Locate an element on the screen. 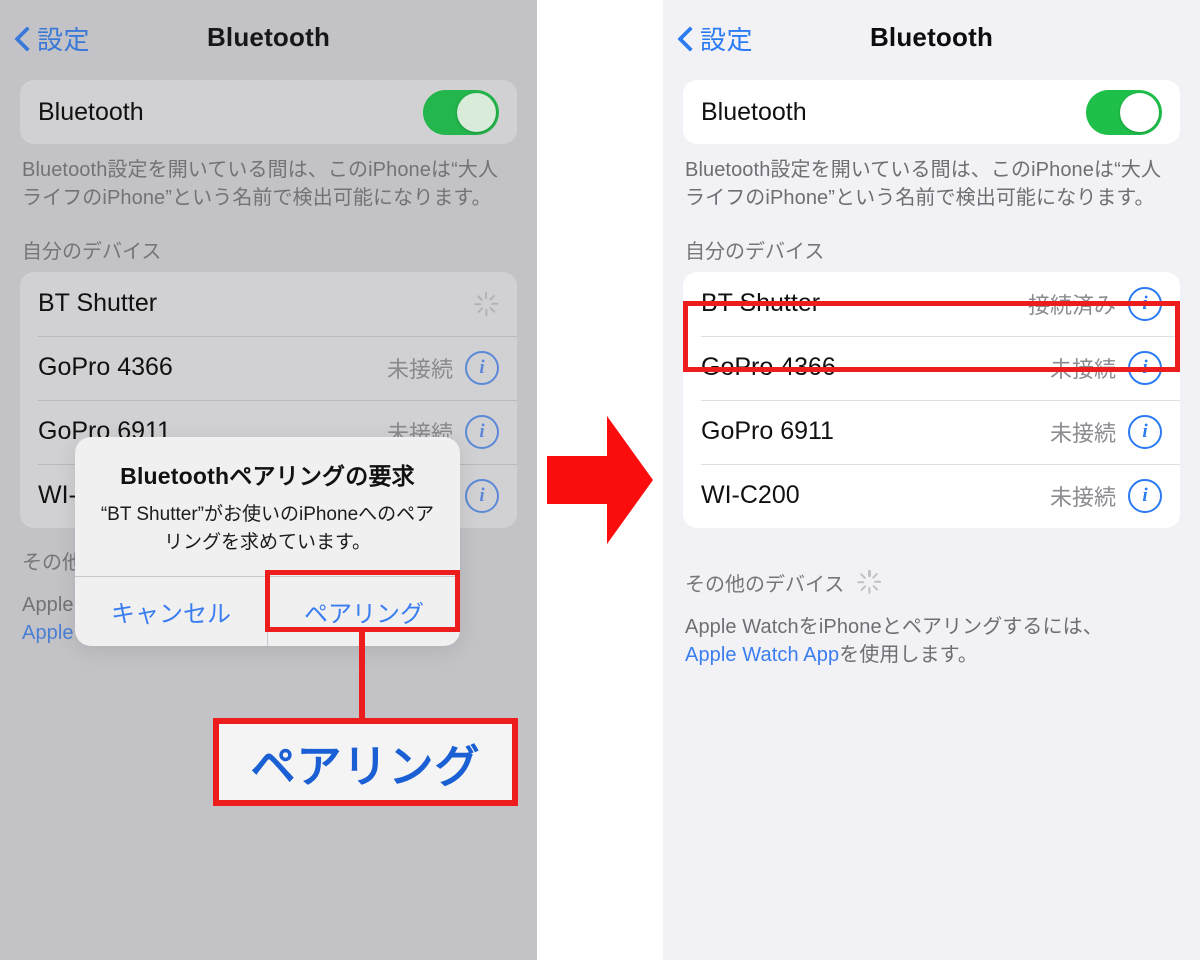 This screenshot has width=1200, height=960. apple-watch-app-link: Apple Watch App is located at coordinates (762, 655).